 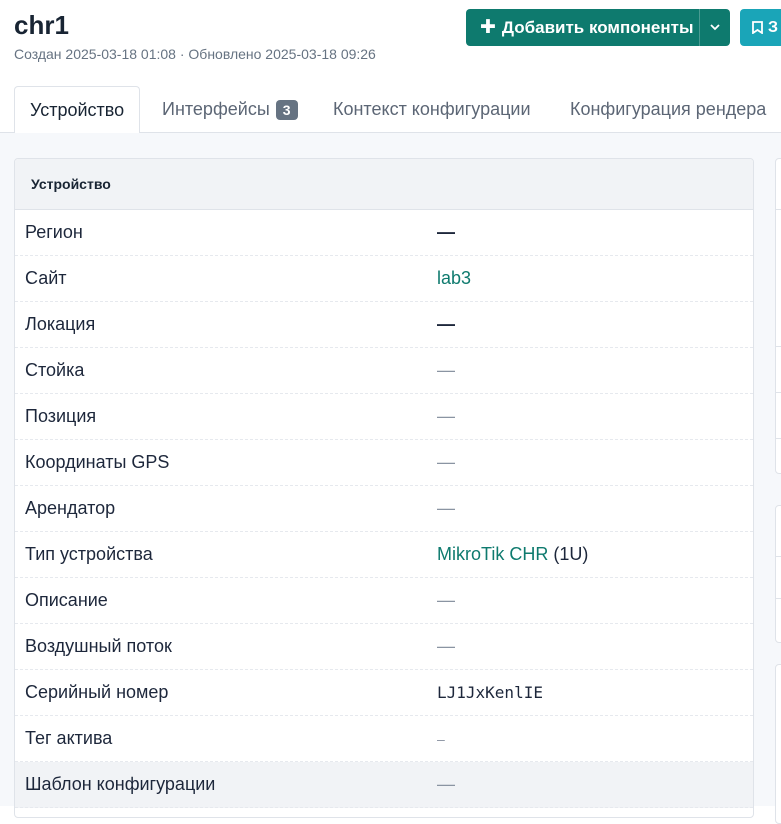 What do you see at coordinates (384, 184) in the screenshot?
I see `device-card-header: Устройство` at bounding box center [384, 184].